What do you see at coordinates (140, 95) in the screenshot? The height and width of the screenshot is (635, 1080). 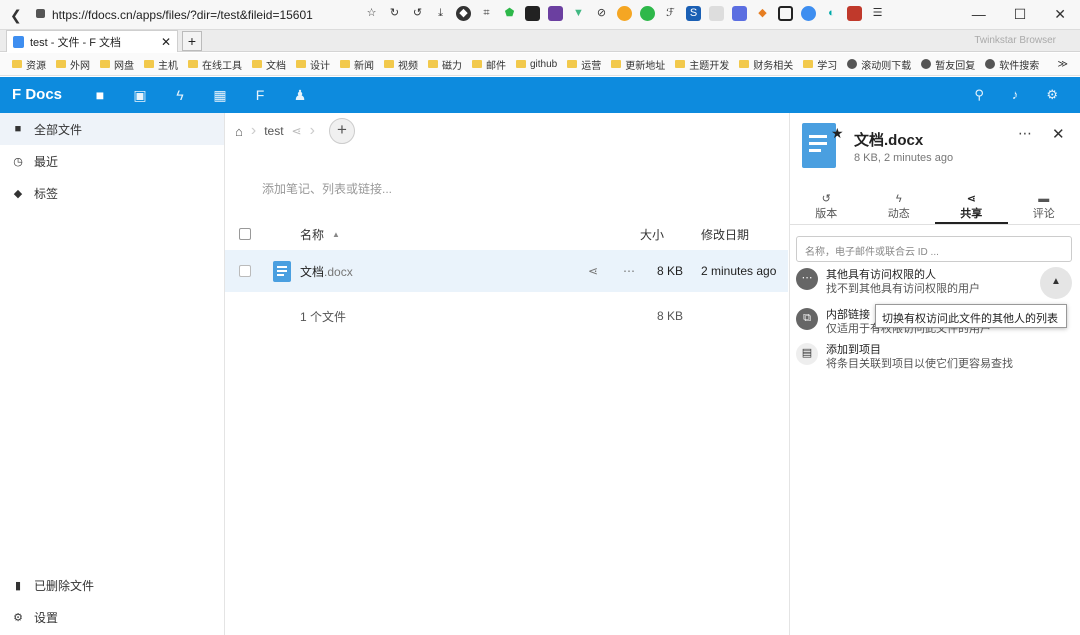 I see `photos-nav-icon: ▣` at bounding box center [140, 95].